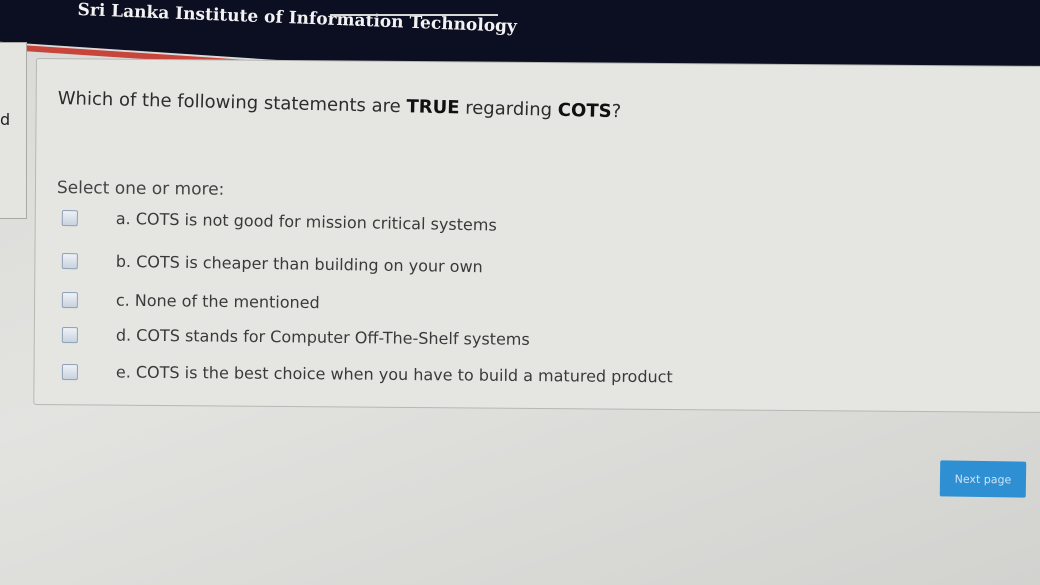 The height and width of the screenshot is (585, 1040). Describe the element at coordinates (616, 112) in the screenshot. I see `question-text-part: ?` at that location.